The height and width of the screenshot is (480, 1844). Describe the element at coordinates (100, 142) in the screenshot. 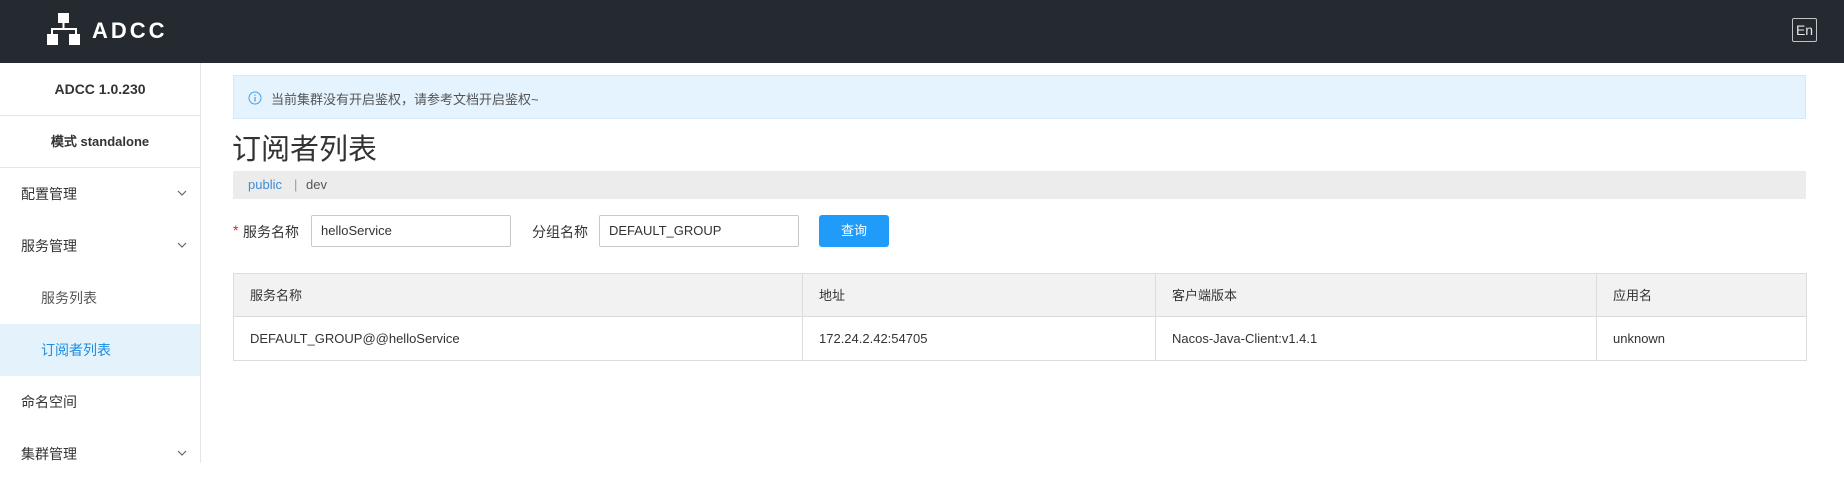

I see `mode-label: 模式 standalone` at that location.